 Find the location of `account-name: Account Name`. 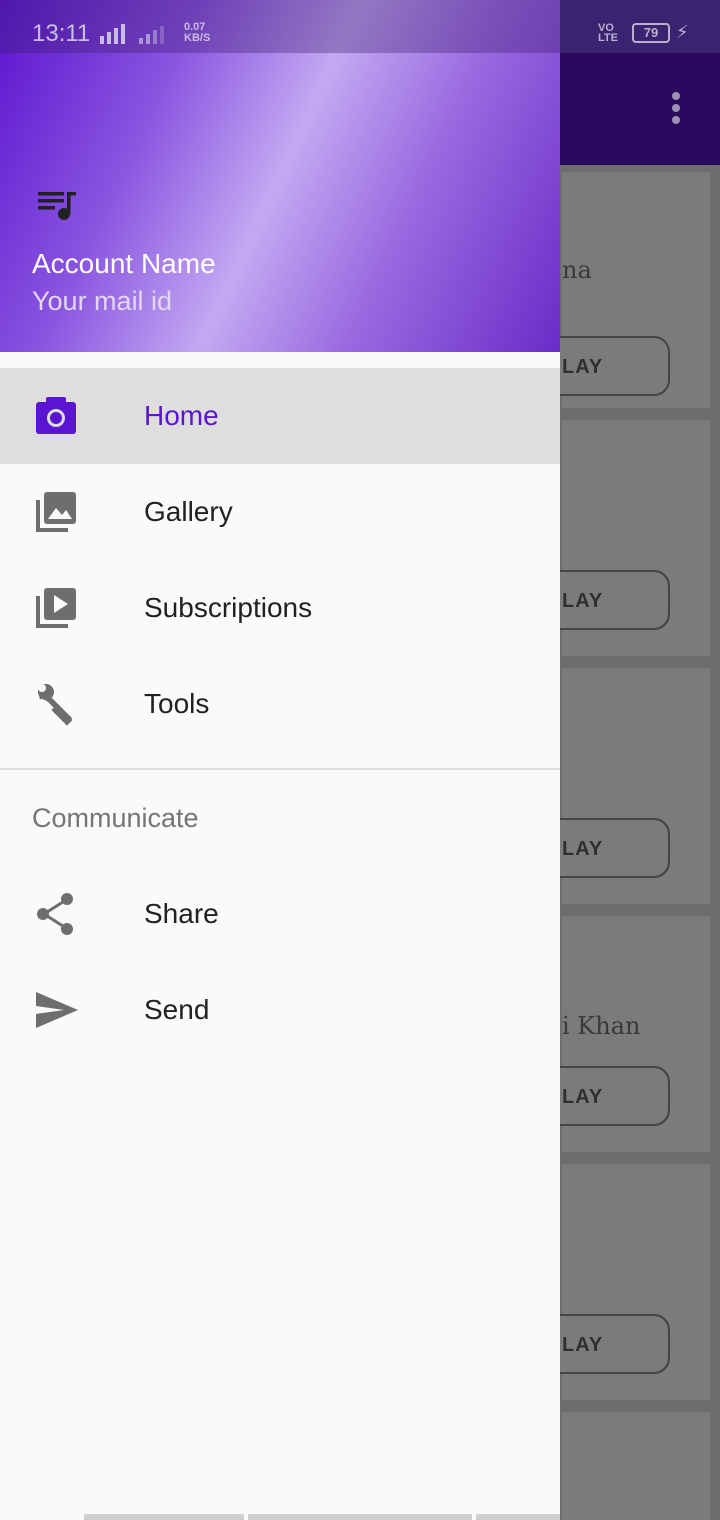

account-name: Account Name is located at coordinates (124, 263).